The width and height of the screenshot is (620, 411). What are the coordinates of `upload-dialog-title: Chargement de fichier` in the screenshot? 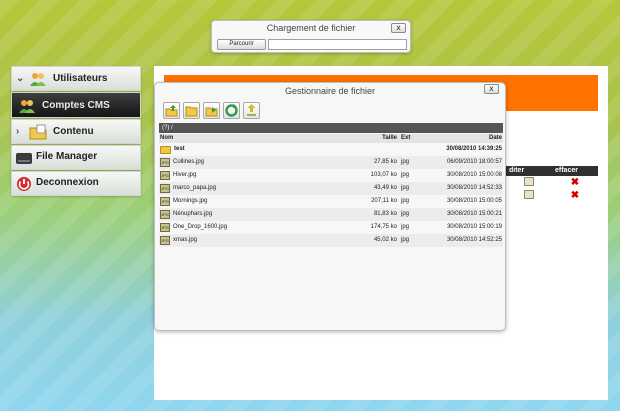 It's located at (311, 28).